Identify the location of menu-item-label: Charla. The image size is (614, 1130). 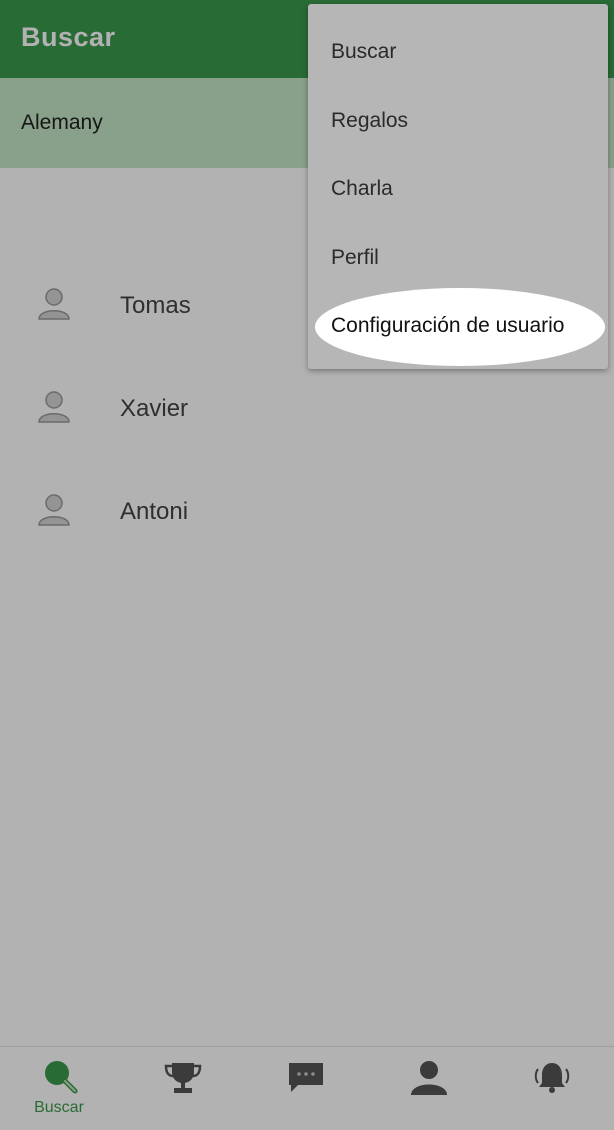
(362, 188).